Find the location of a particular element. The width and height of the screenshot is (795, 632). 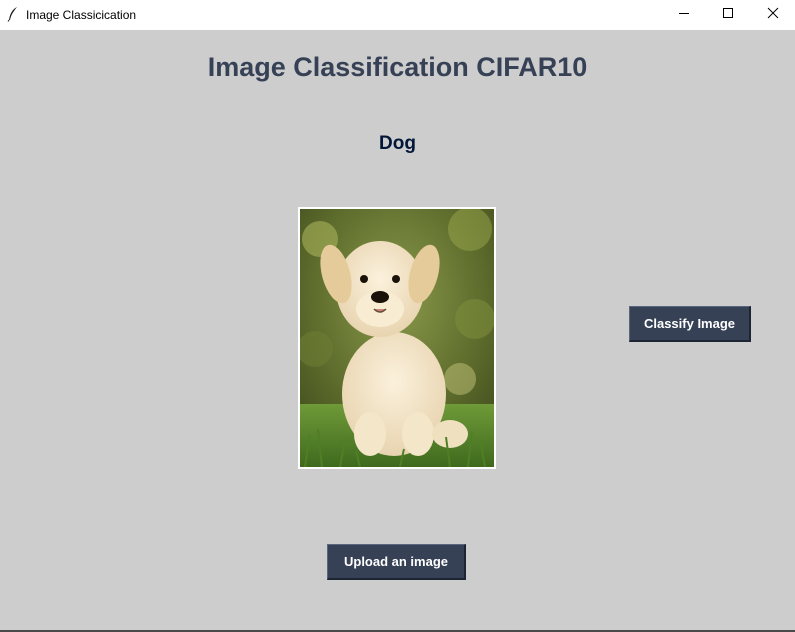

minimize-icon is located at coordinates (684, 15).